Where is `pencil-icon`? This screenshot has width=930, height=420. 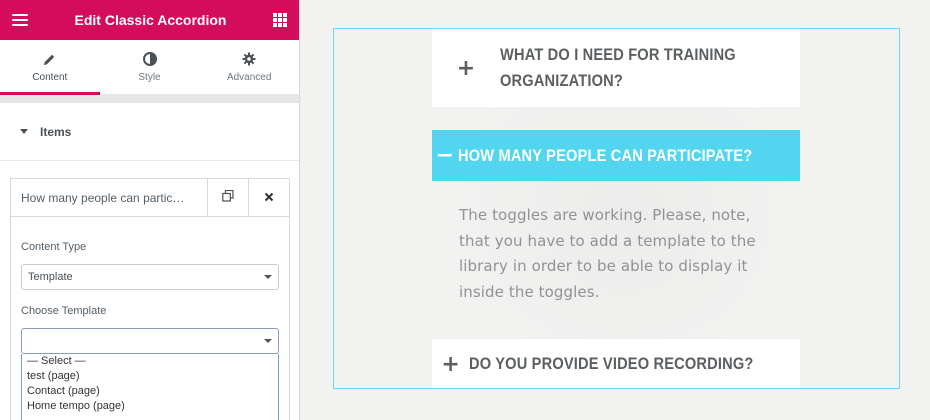 pencil-icon is located at coordinates (49, 59).